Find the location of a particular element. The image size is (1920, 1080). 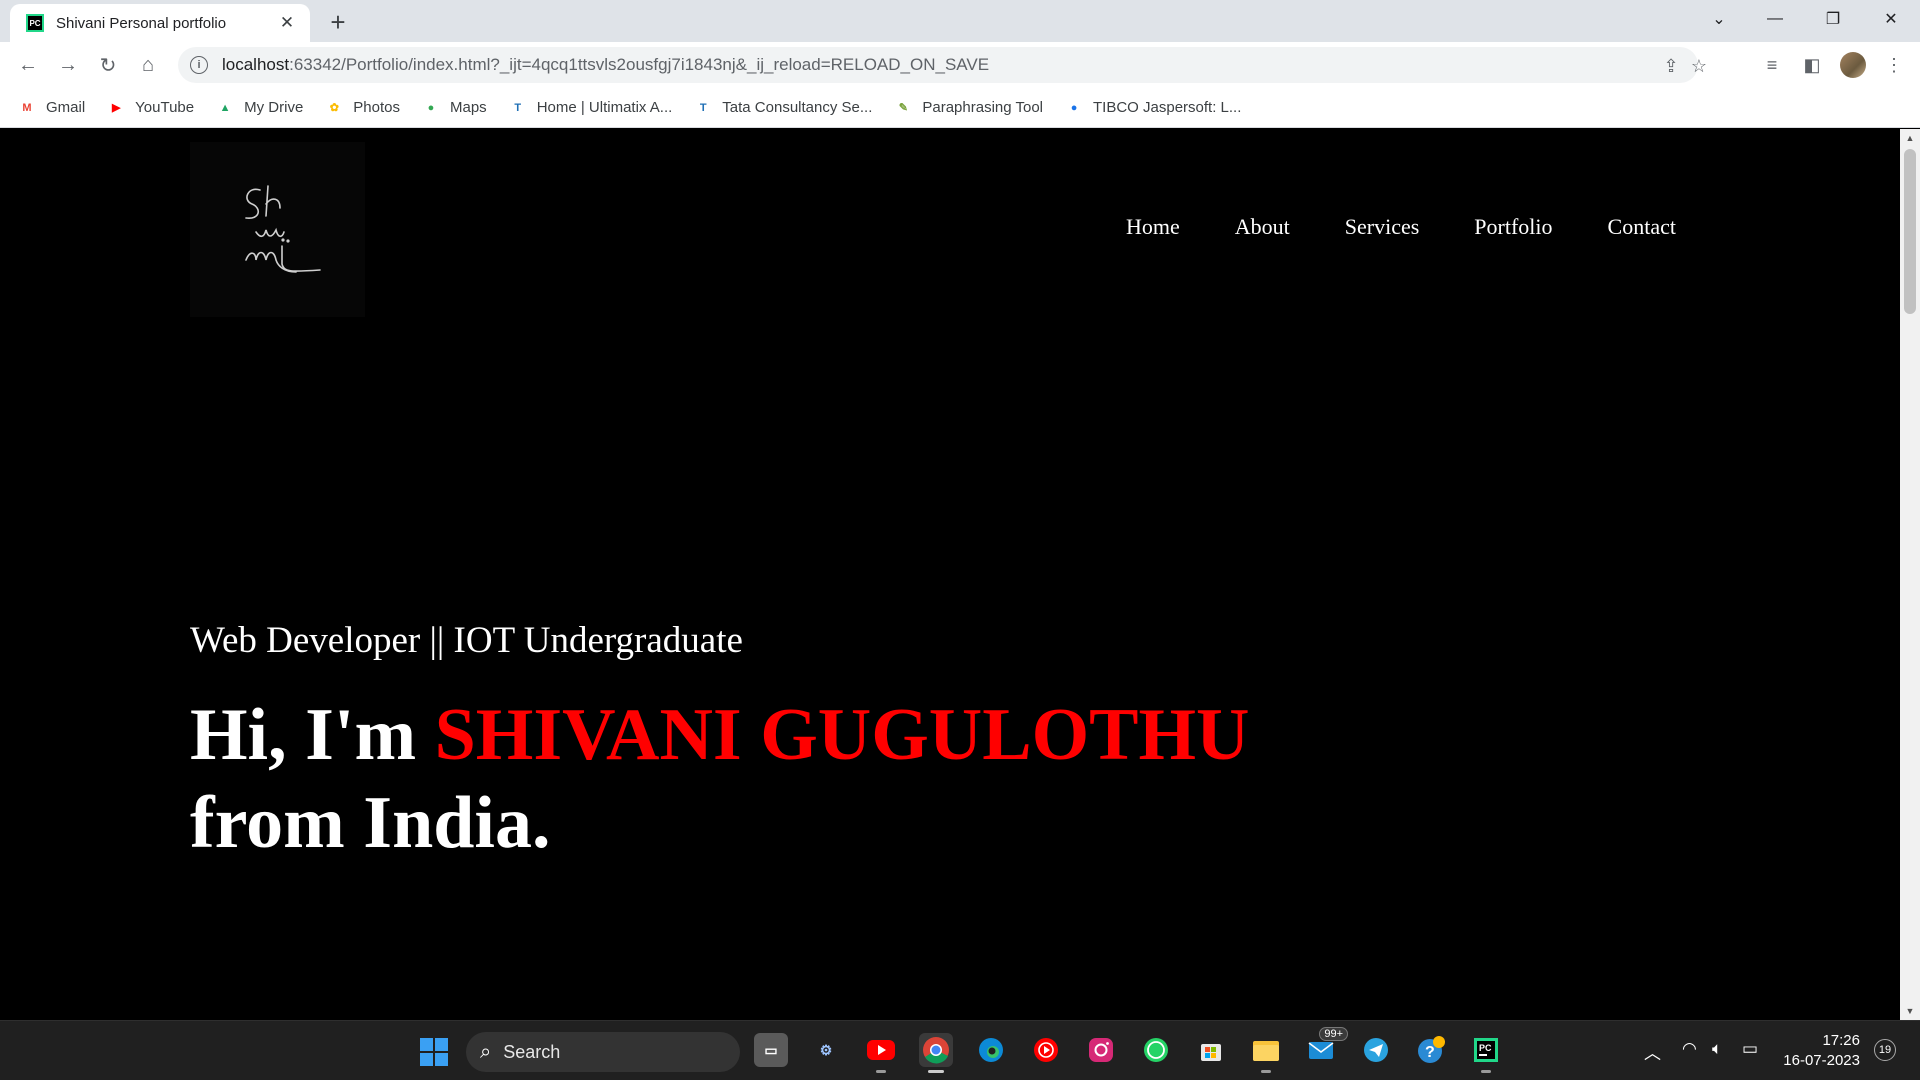

nav-portfolio: Portfolio is located at coordinates (1513, 227).